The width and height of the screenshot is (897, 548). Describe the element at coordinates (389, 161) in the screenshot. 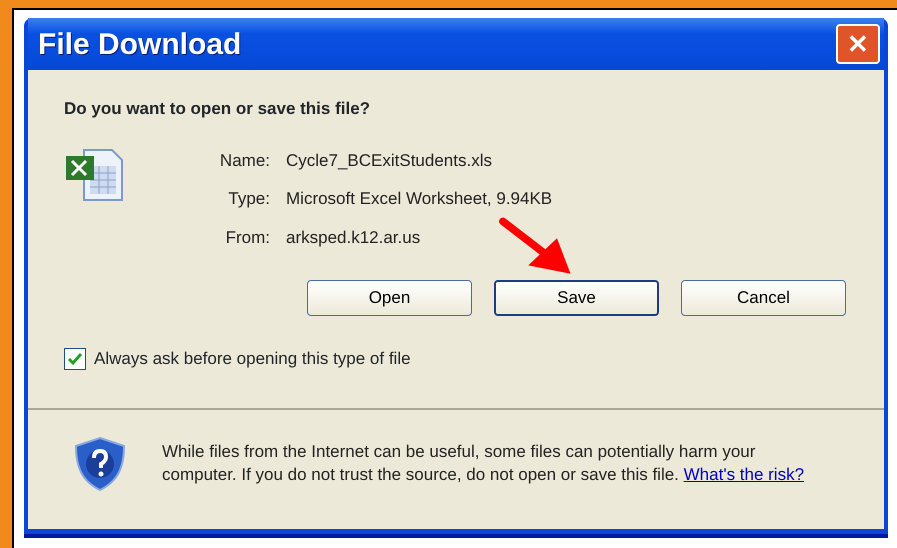

I see `field-value: Cycle7_BCExitStudents.xls` at that location.